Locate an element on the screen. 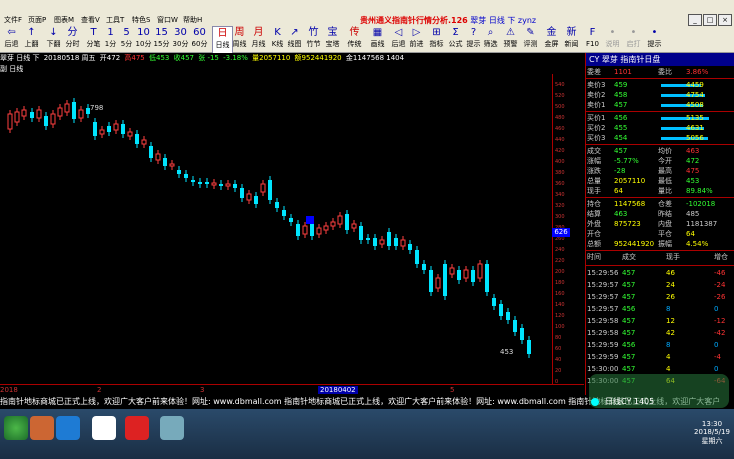 This screenshot has height=459, width=734. toolbar-button-2: ↓ 下翻 is located at coordinates (53, 39).